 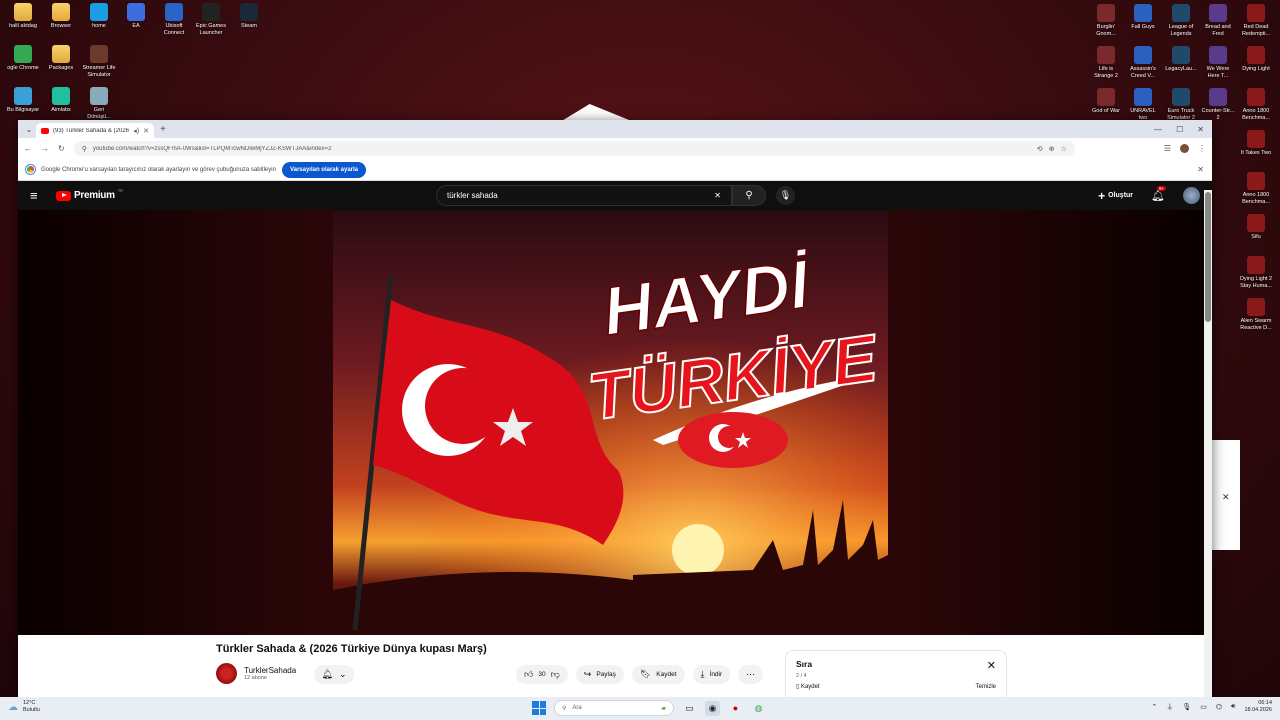 What do you see at coordinates (1184, 148) in the screenshot?
I see `profile-avatar` at bounding box center [1184, 148].